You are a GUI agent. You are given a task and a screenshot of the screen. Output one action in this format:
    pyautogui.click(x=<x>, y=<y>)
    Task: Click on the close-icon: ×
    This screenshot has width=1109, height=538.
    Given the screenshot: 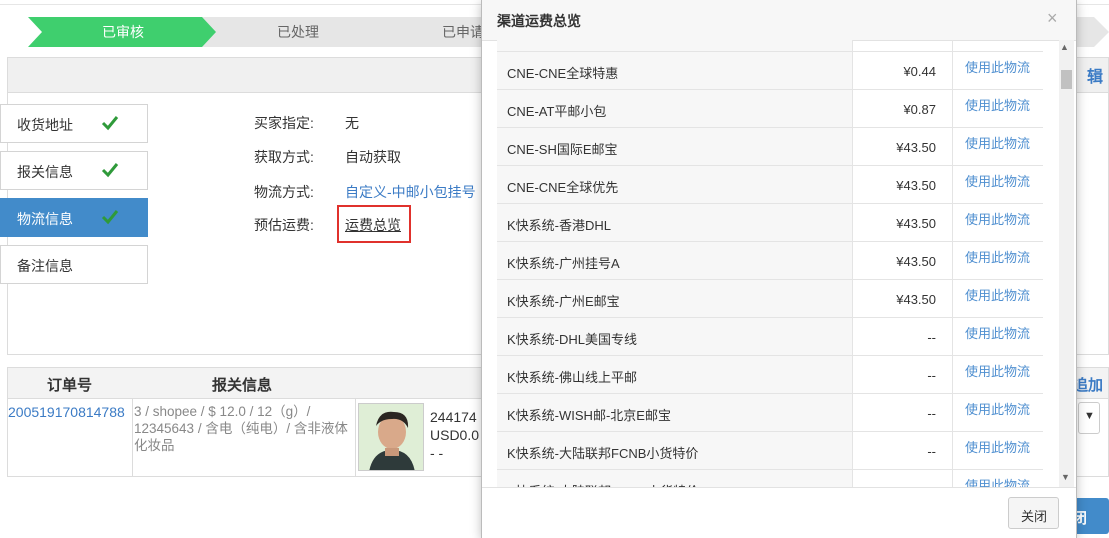 What is the action you would take?
    pyautogui.click(x=1052, y=18)
    